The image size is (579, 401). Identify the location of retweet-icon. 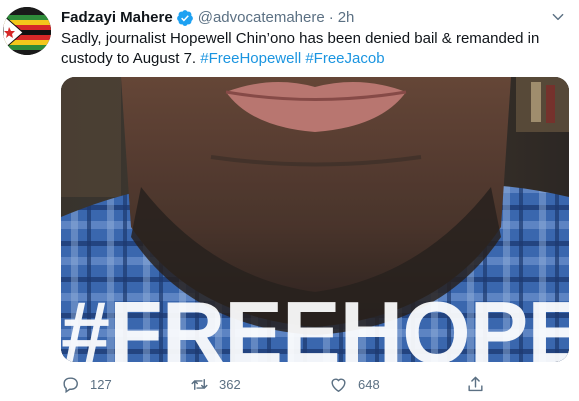
(199, 384).